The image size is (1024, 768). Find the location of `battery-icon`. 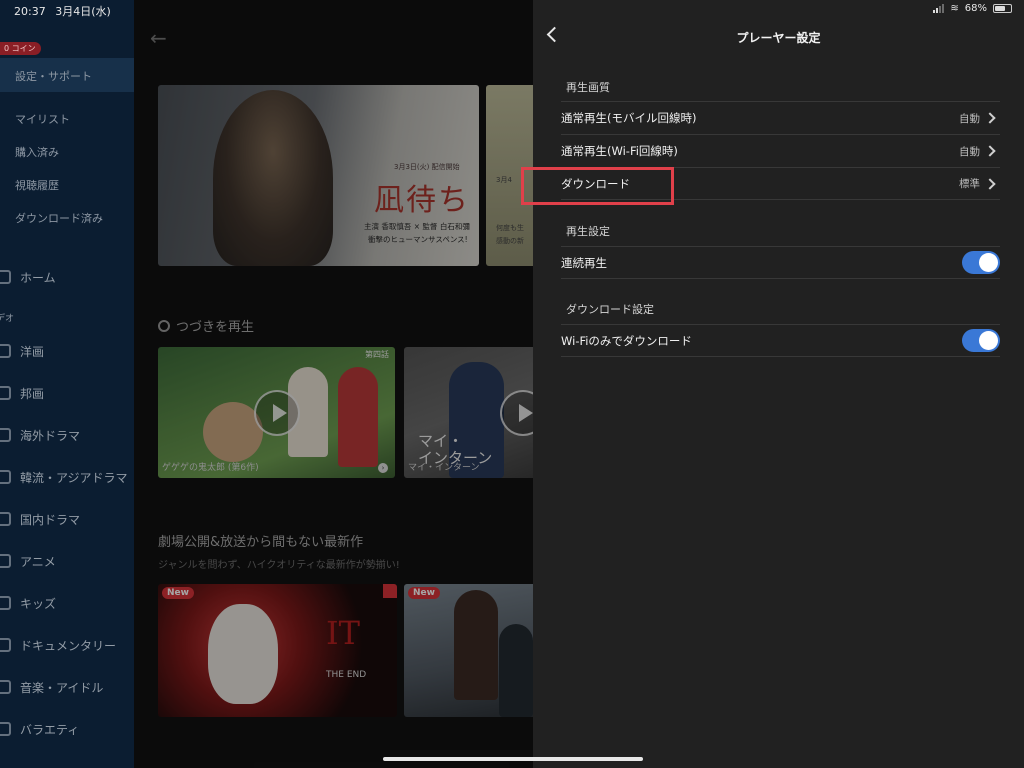

battery-icon is located at coordinates (1002, 8).